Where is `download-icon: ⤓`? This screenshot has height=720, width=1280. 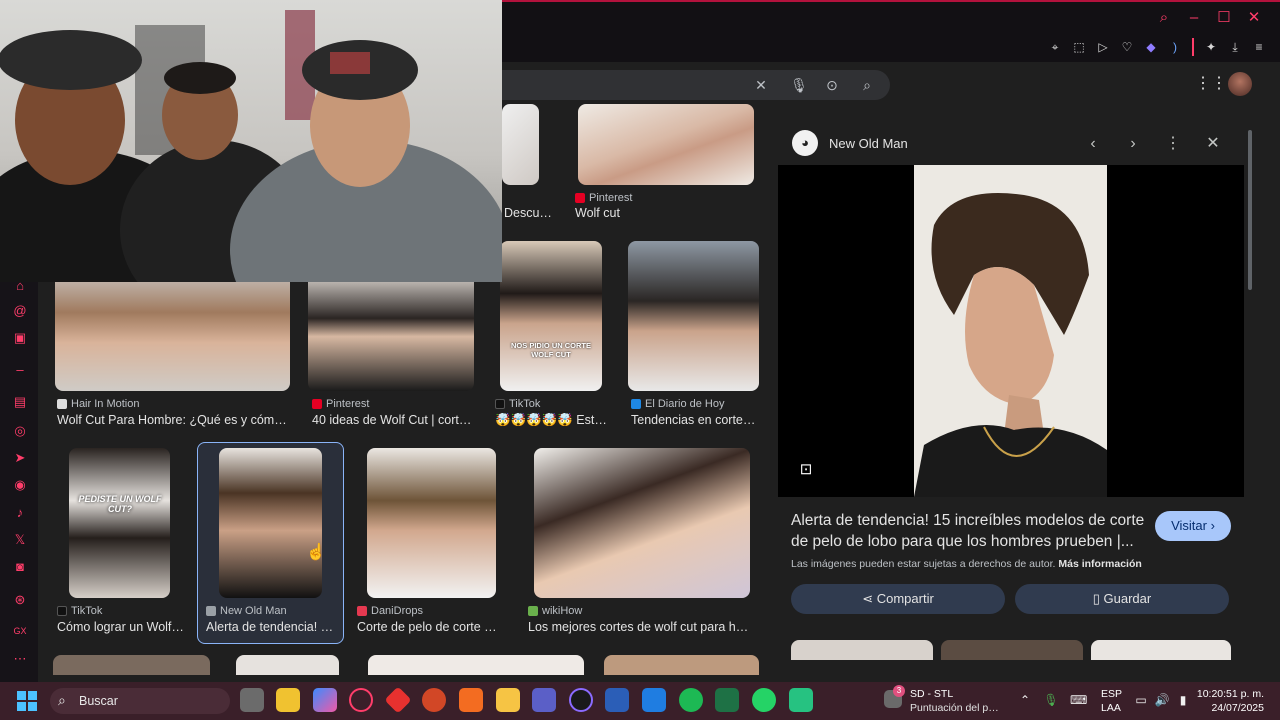
download-icon: ⤓ is located at coordinates (1235, 47).